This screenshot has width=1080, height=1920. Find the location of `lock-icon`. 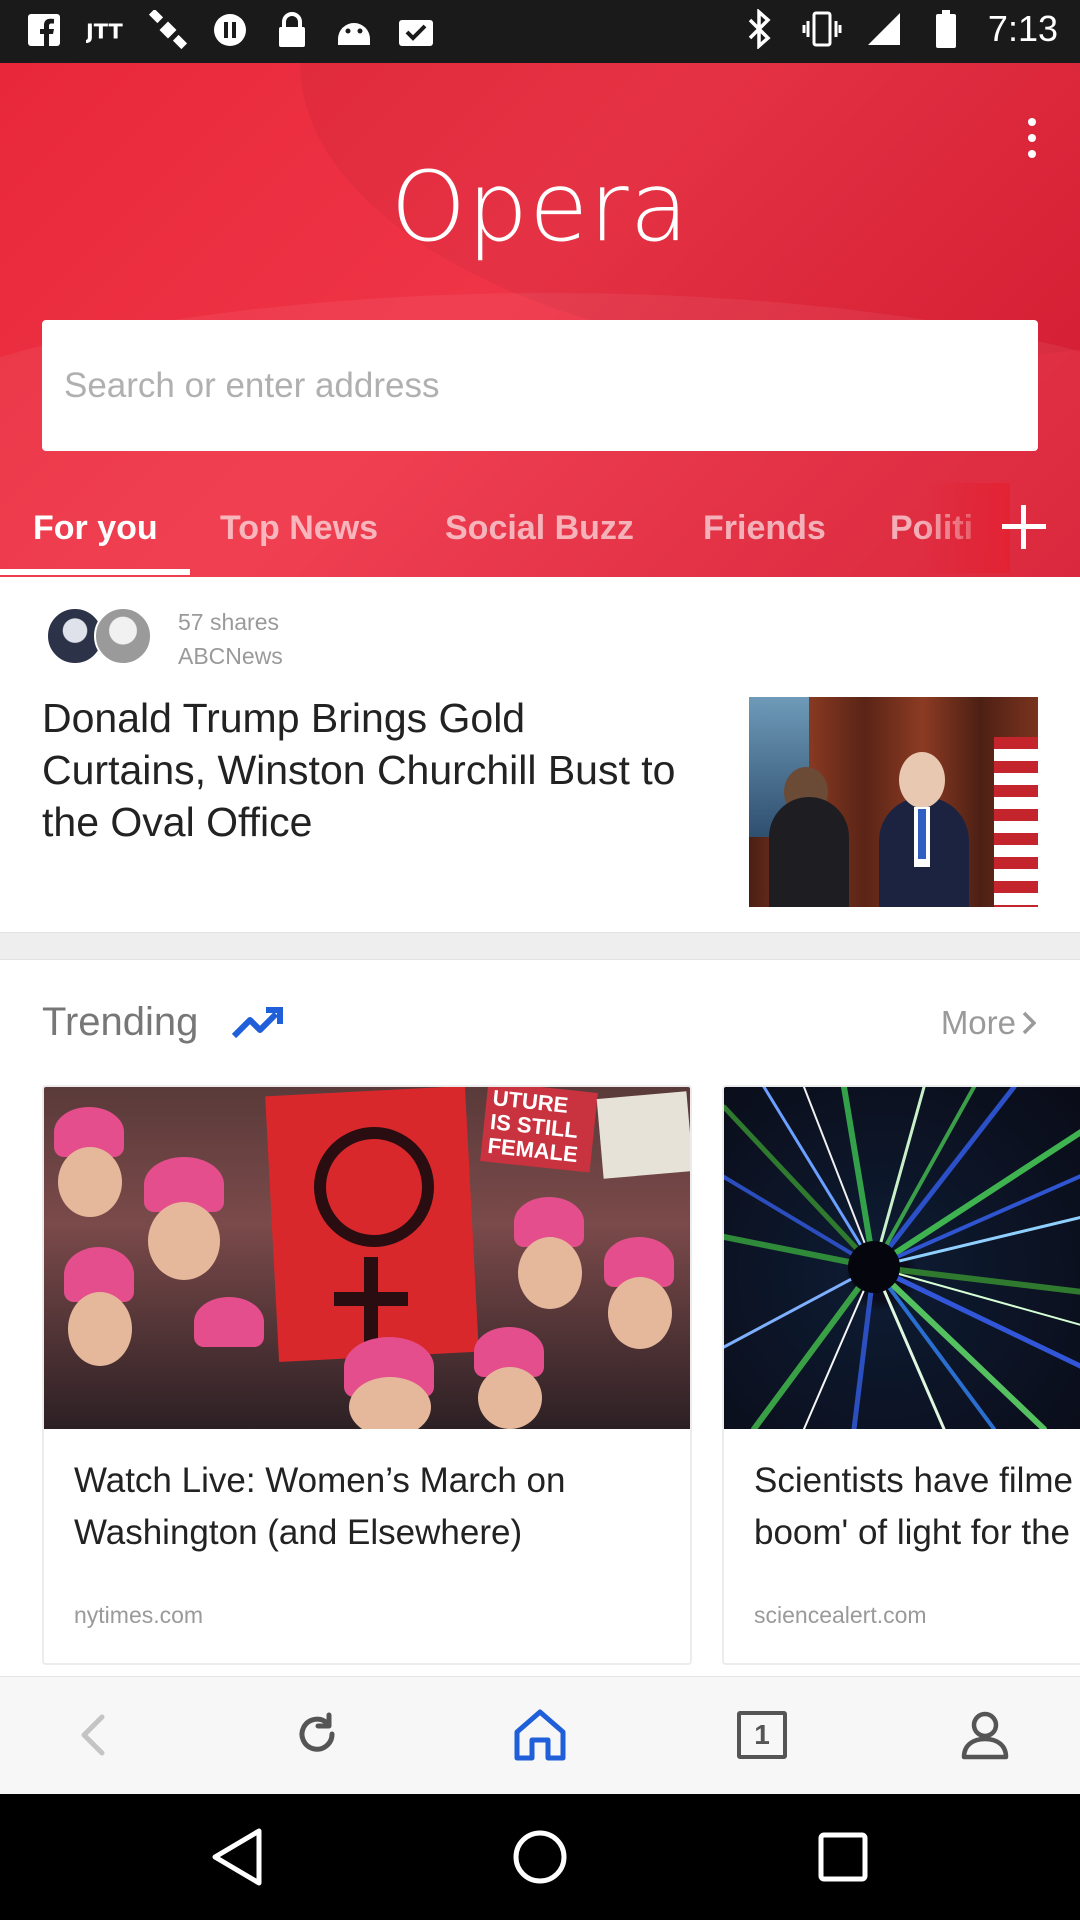

lock-icon is located at coordinates (292, 30).